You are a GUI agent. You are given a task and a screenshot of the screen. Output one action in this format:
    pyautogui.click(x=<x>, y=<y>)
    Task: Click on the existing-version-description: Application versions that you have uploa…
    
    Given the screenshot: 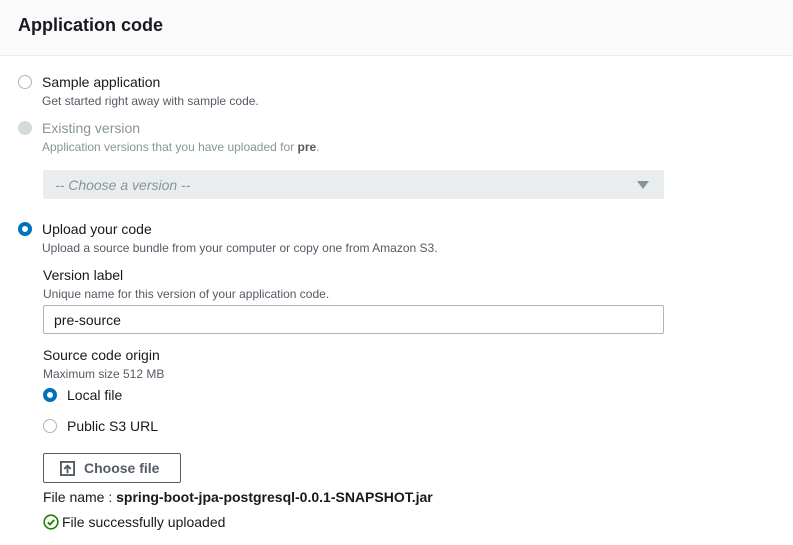 What is the action you would take?
    pyautogui.click(x=181, y=147)
    